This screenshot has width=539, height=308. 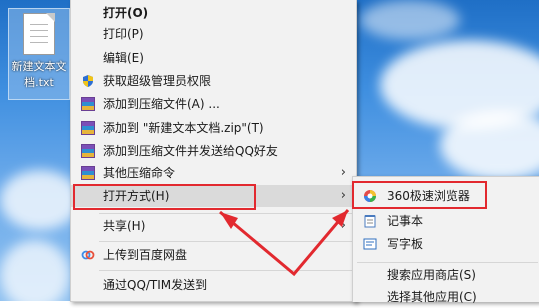 I want to click on annotation-arrows, so click(x=284, y=243).